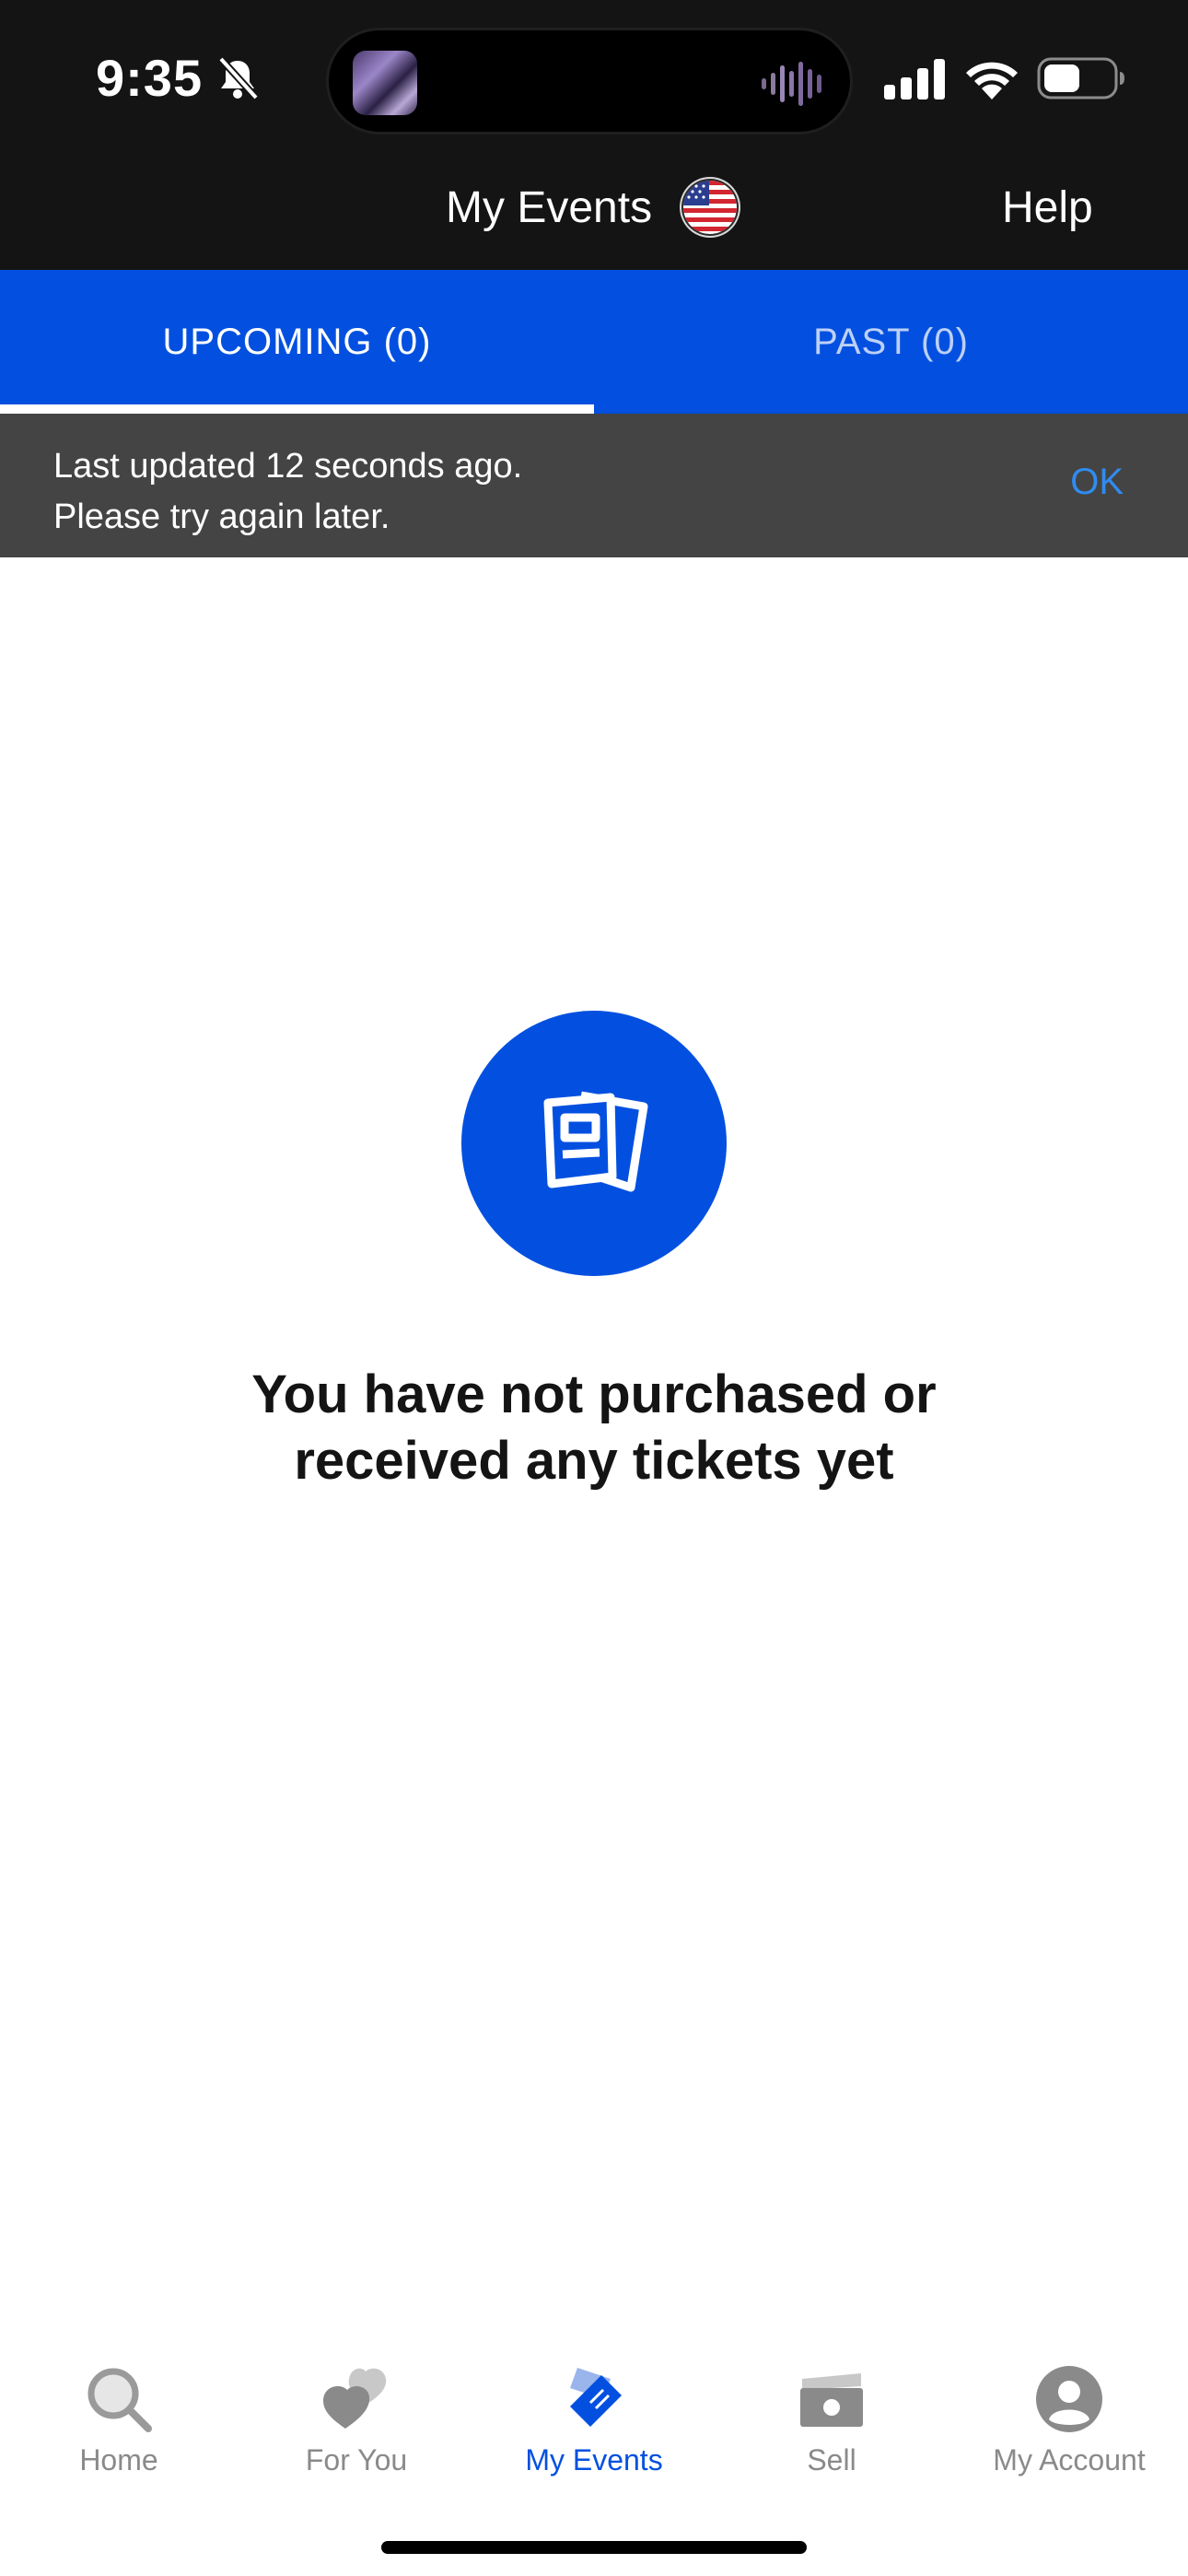 This screenshot has width=1188, height=2576. Describe the element at coordinates (239, 78) in the screenshot. I see `bell-slash-icon` at that location.